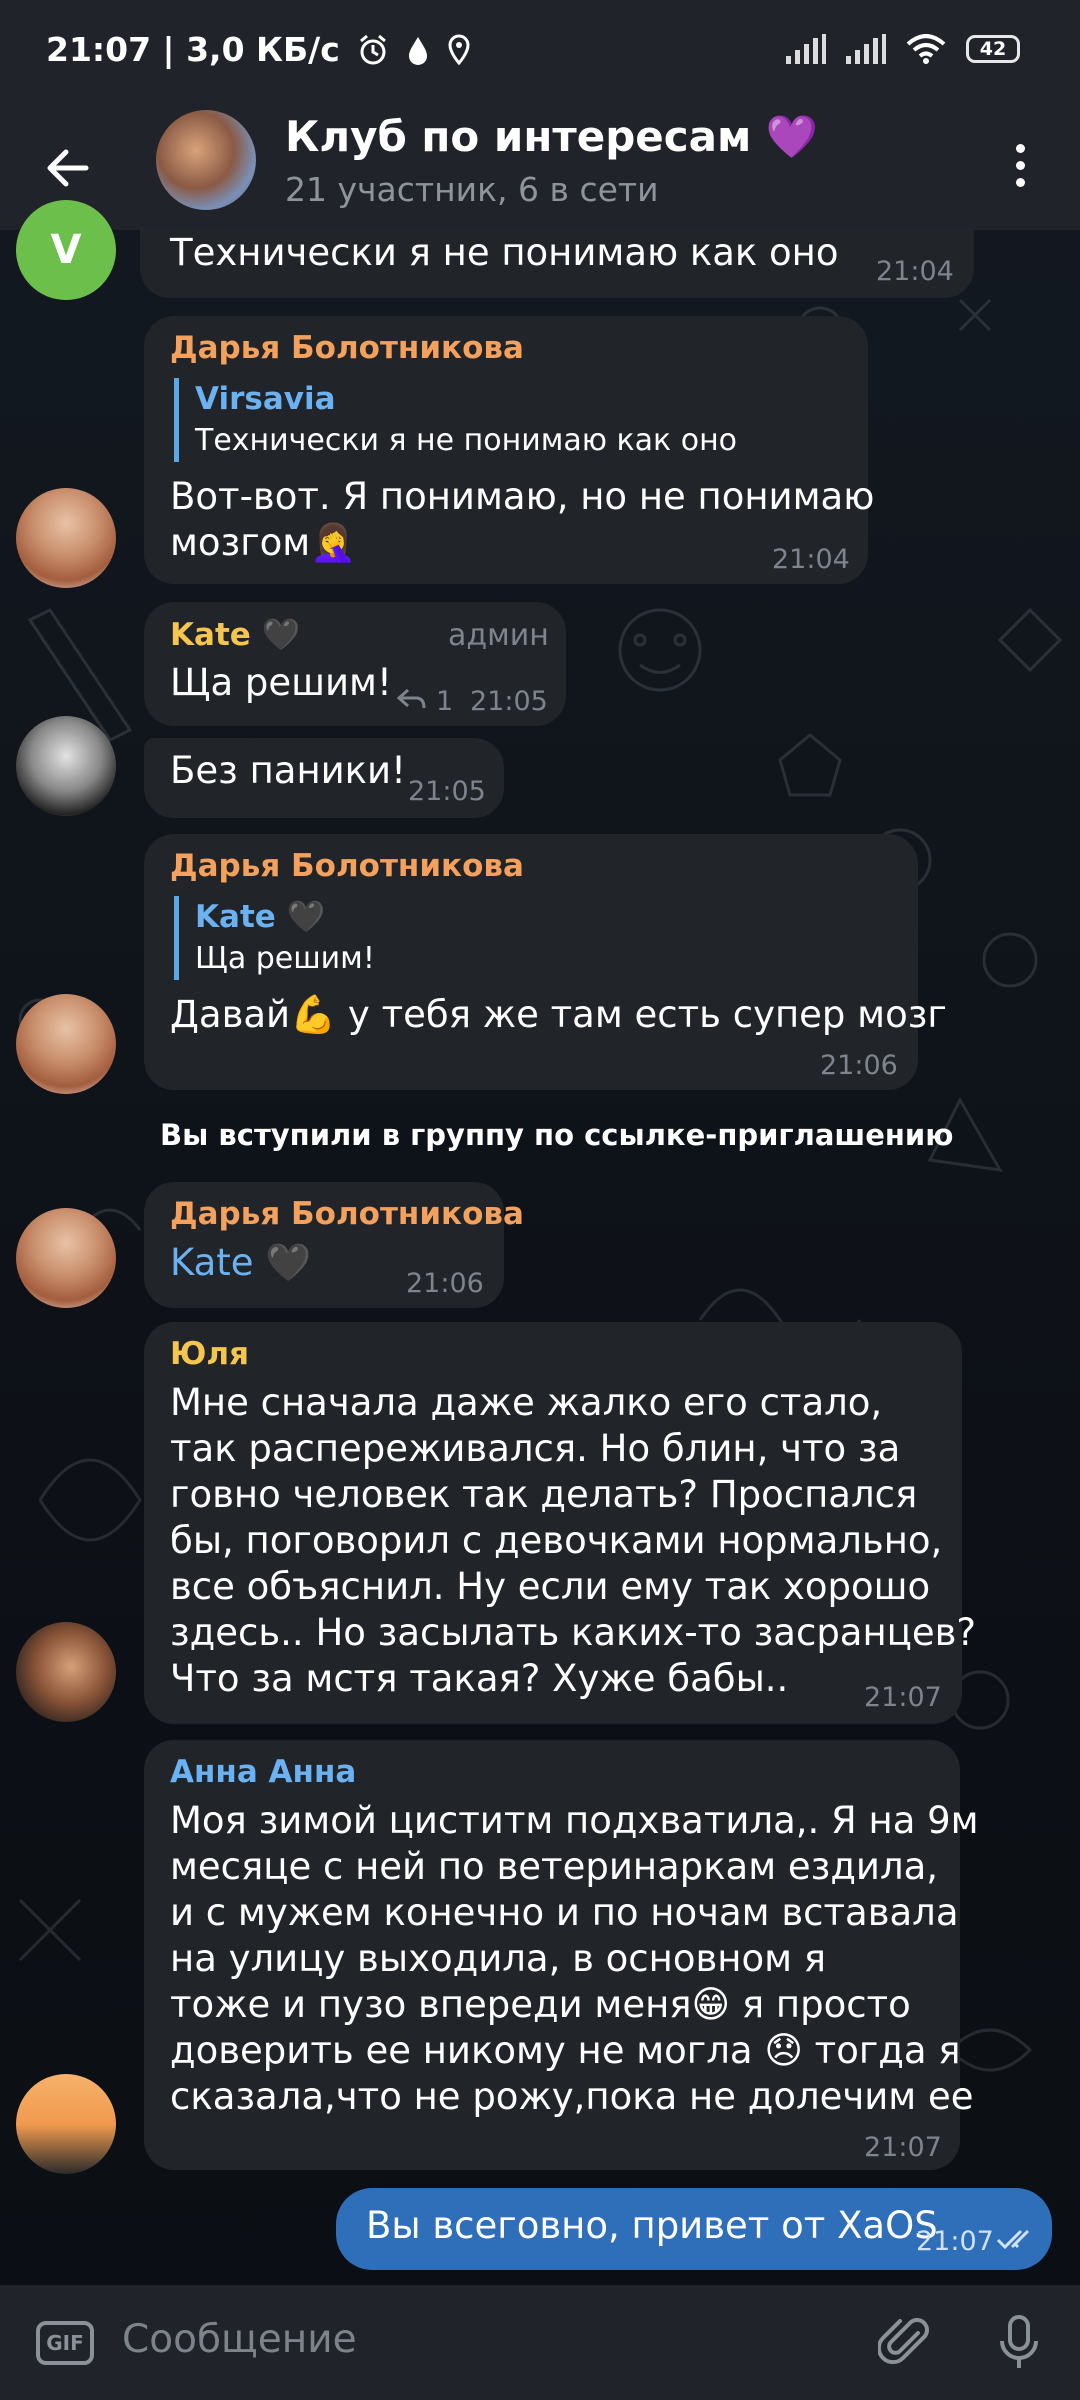  I want to click on reply-count: 1, so click(445, 701).